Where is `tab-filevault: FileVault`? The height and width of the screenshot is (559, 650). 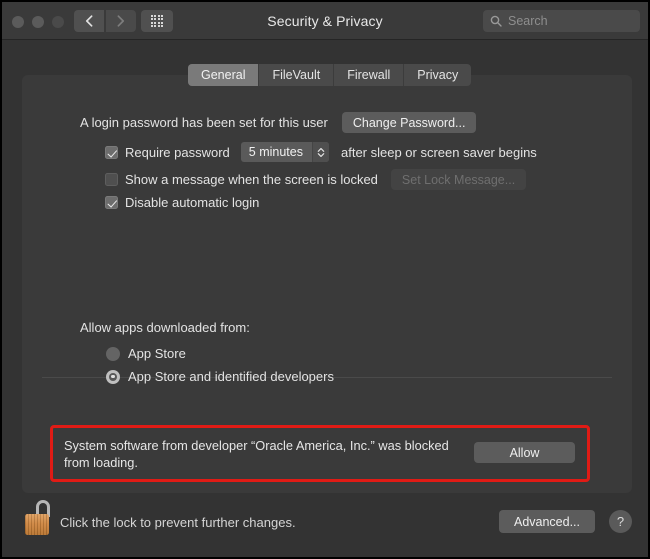 tab-filevault: FileVault is located at coordinates (297, 75).